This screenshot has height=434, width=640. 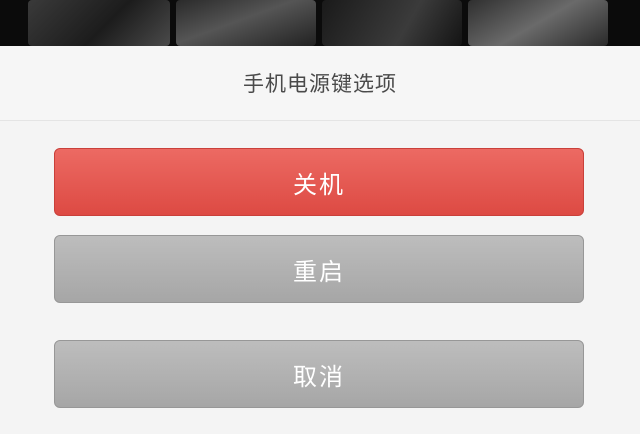 I want to click on cancel-button: 取消, so click(x=319, y=374).